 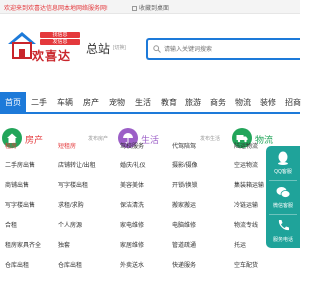 What do you see at coordinates (268, 103) in the screenshot?
I see `nav-item-renovation: 装修` at bounding box center [268, 103].